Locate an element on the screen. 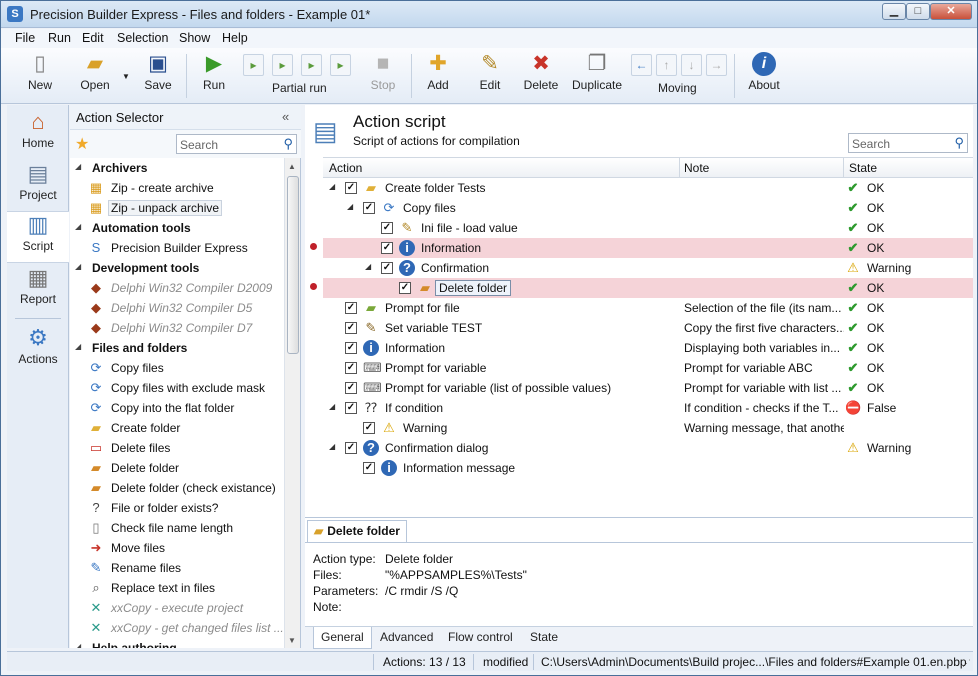 The height and width of the screenshot is (676, 978). move-up-button: ↑ is located at coordinates (666, 65).